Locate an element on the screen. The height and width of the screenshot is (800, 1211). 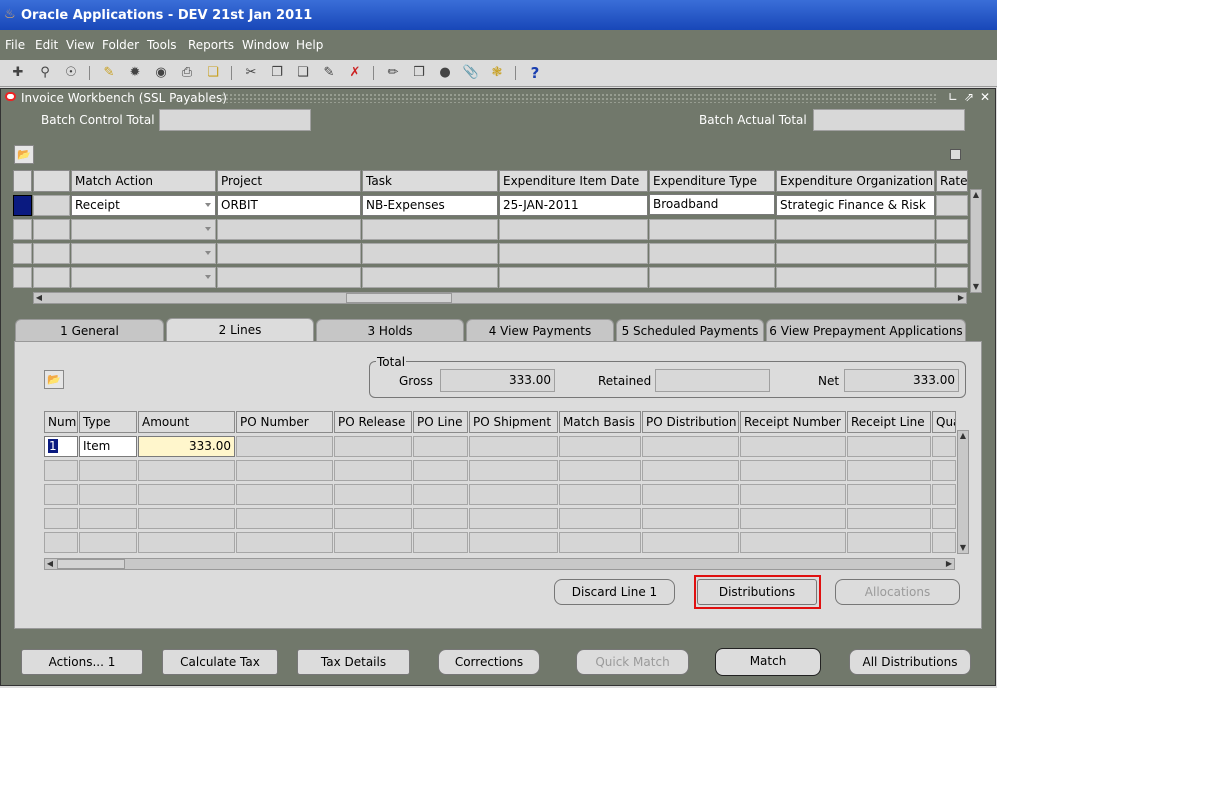
all-distributions-button: All Distributions is located at coordinates (910, 662).